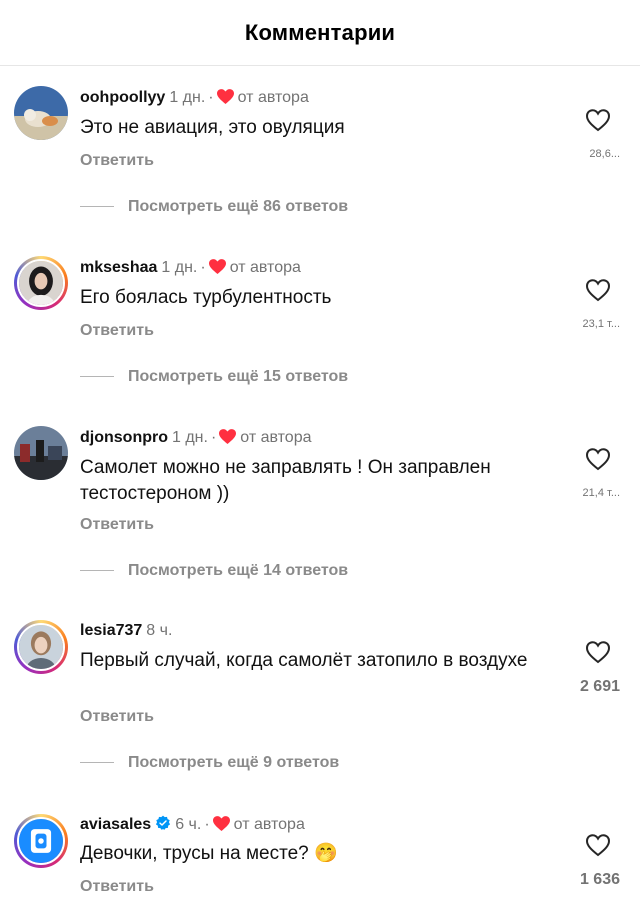  I want to click on view-more-replies-button: Посмотреть ещё 15 ответов, so click(214, 377).